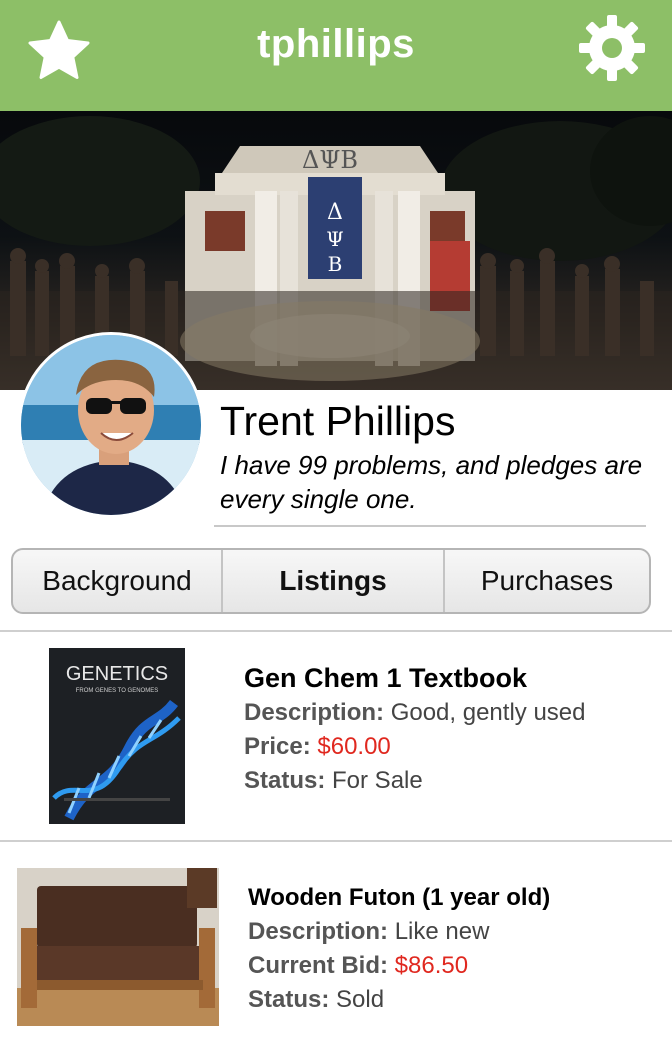 This screenshot has height=1050, width=672. I want to click on listing-title: Gen Chem 1 Textbook, so click(386, 678).